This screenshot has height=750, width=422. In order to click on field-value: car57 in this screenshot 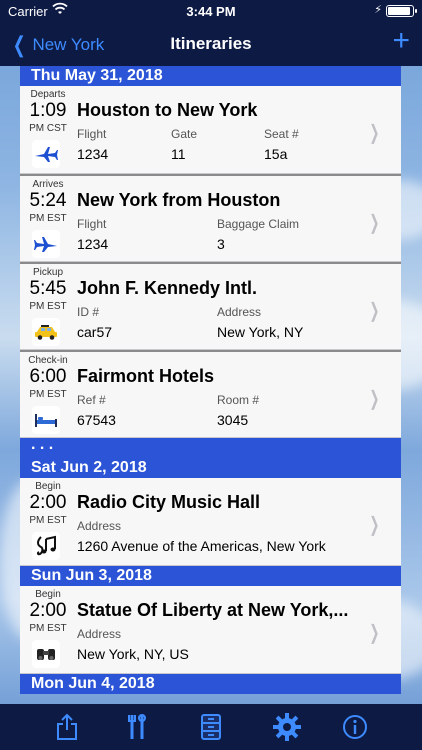, I will do `click(95, 332)`.